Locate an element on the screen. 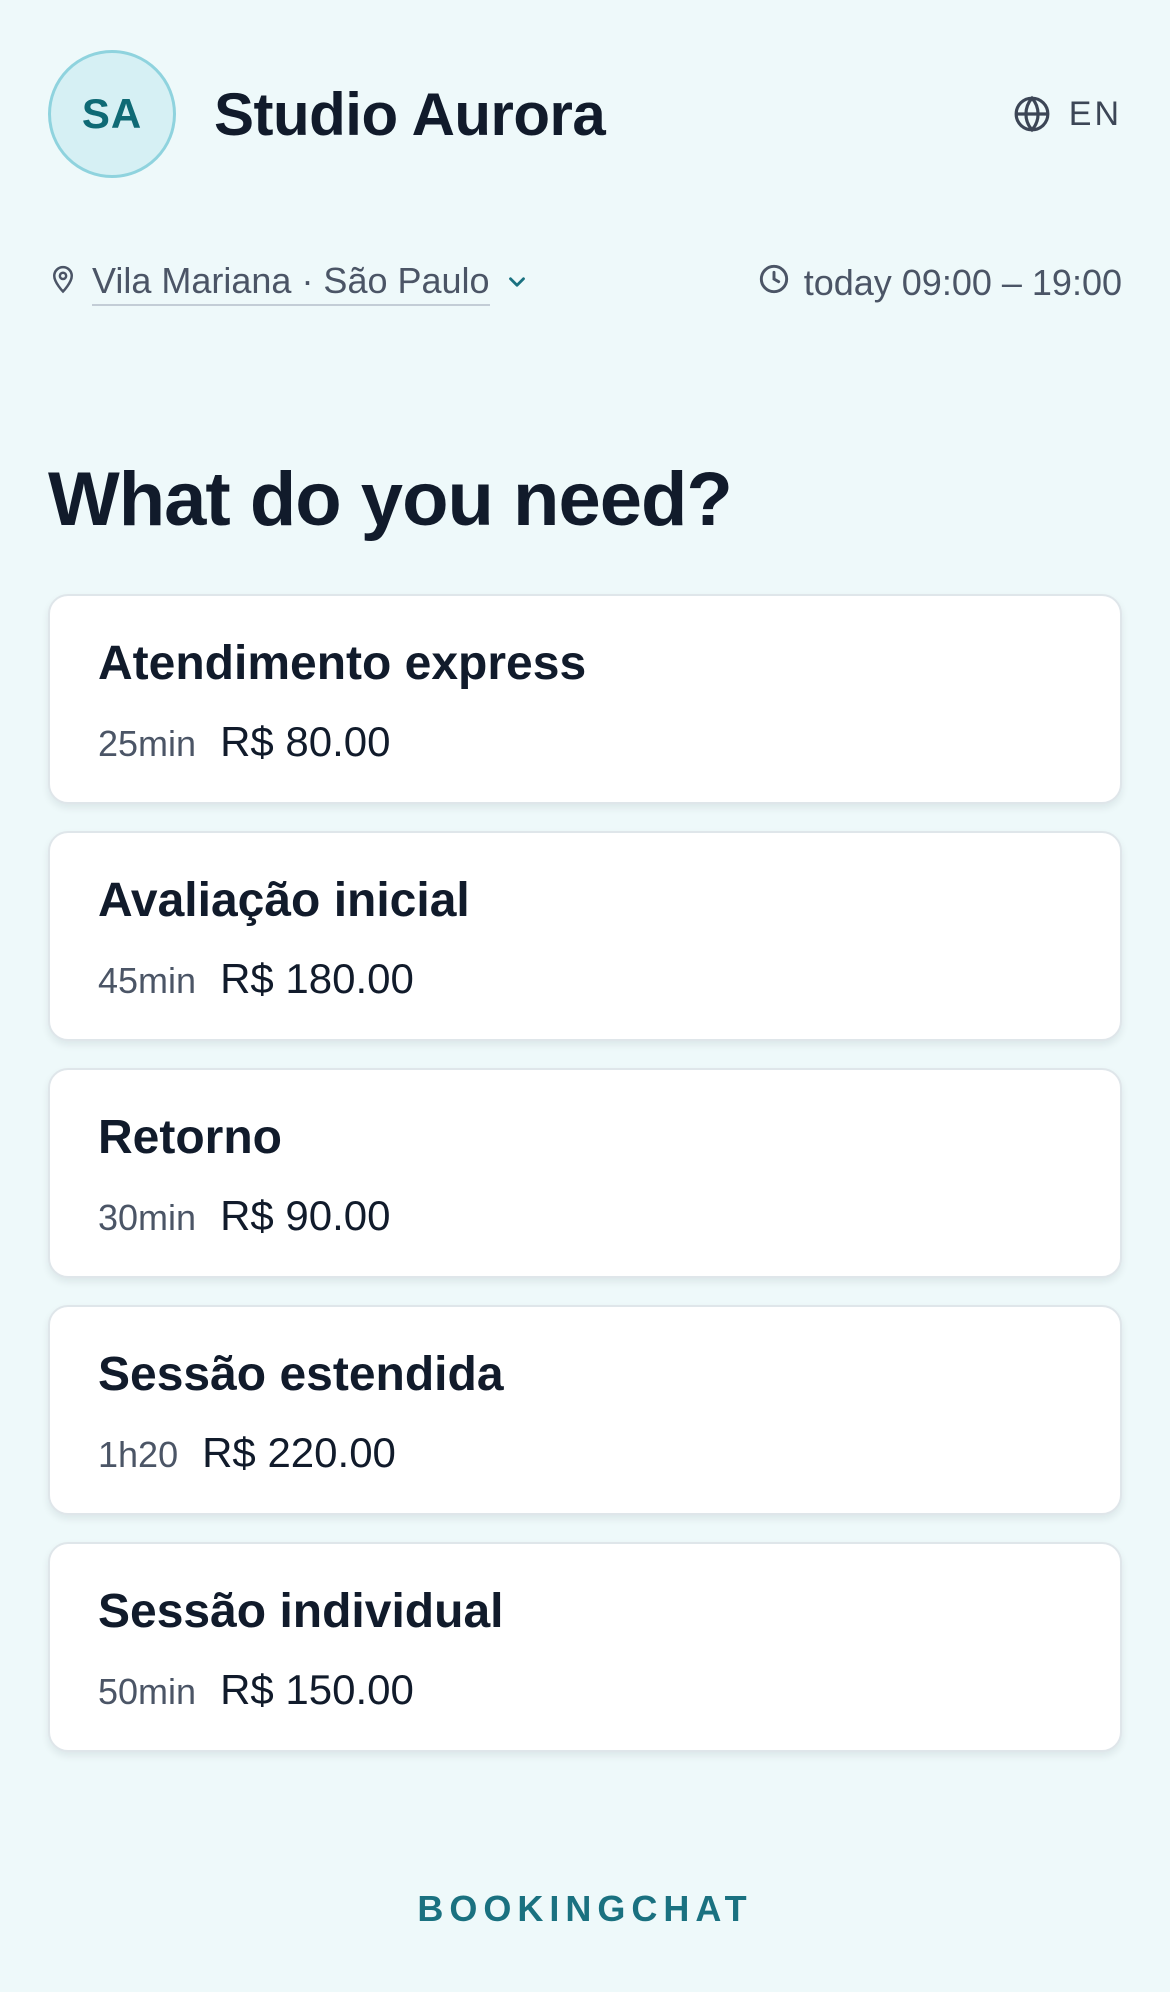  service-price: R$ 150.00 is located at coordinates (317, 1689).